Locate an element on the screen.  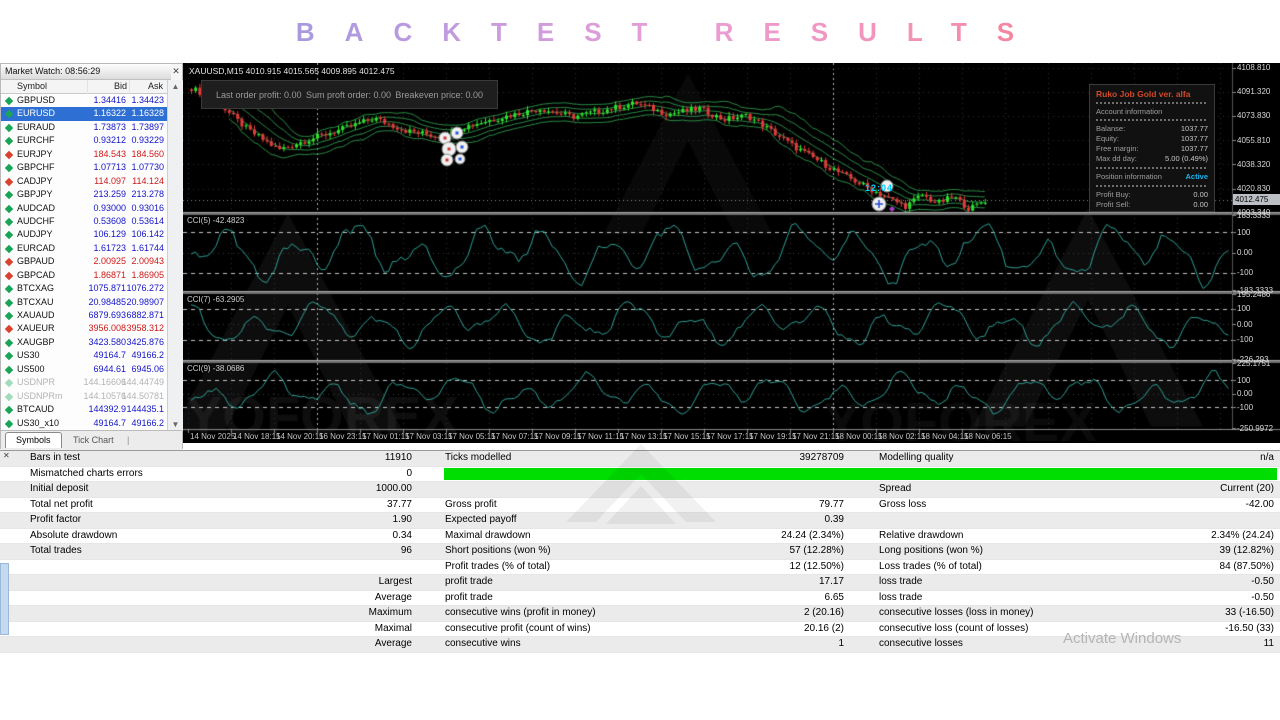
report-value: 6.65 is located at coordinates (834, 597).